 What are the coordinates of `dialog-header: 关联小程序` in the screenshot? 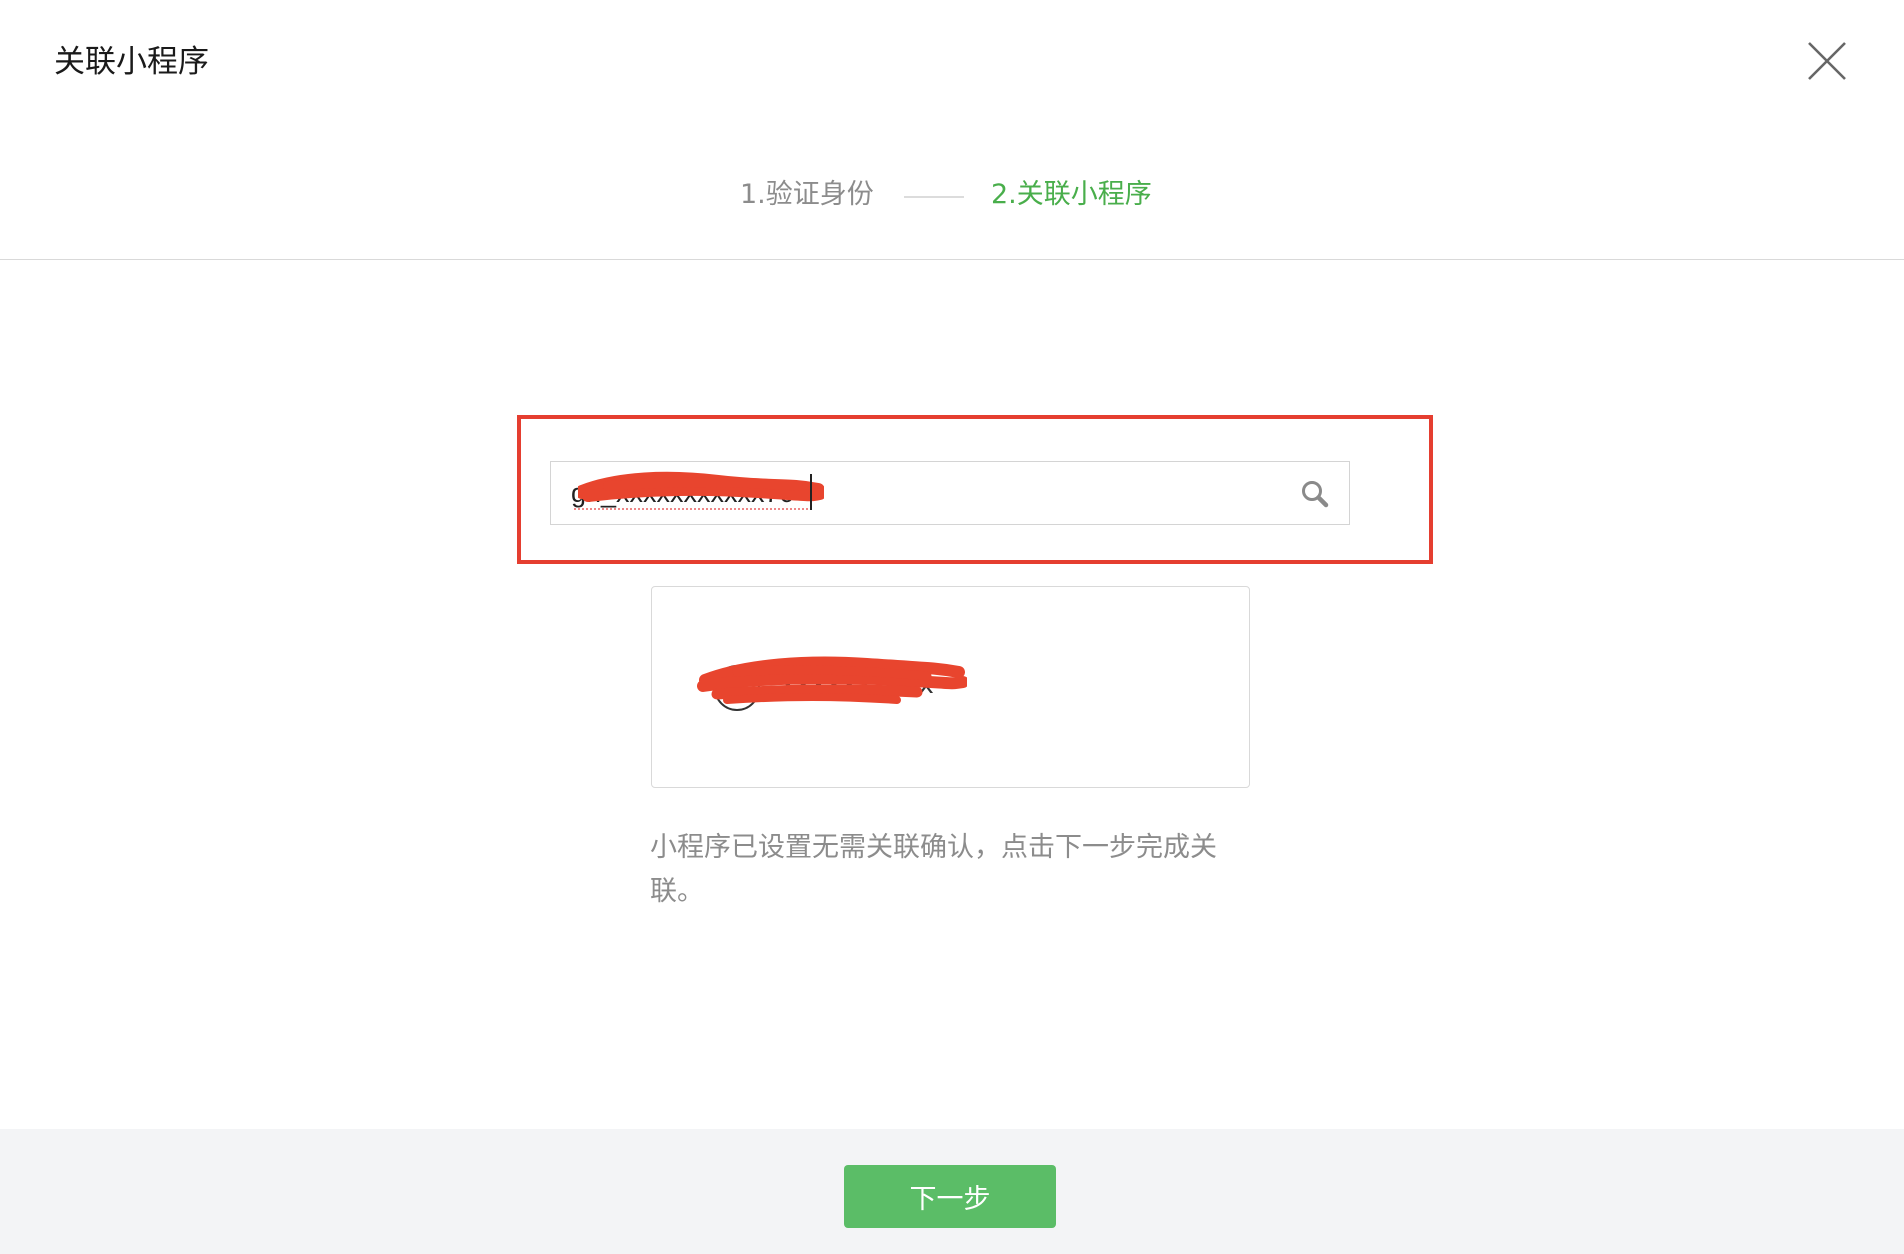 It's located at (952, 65).